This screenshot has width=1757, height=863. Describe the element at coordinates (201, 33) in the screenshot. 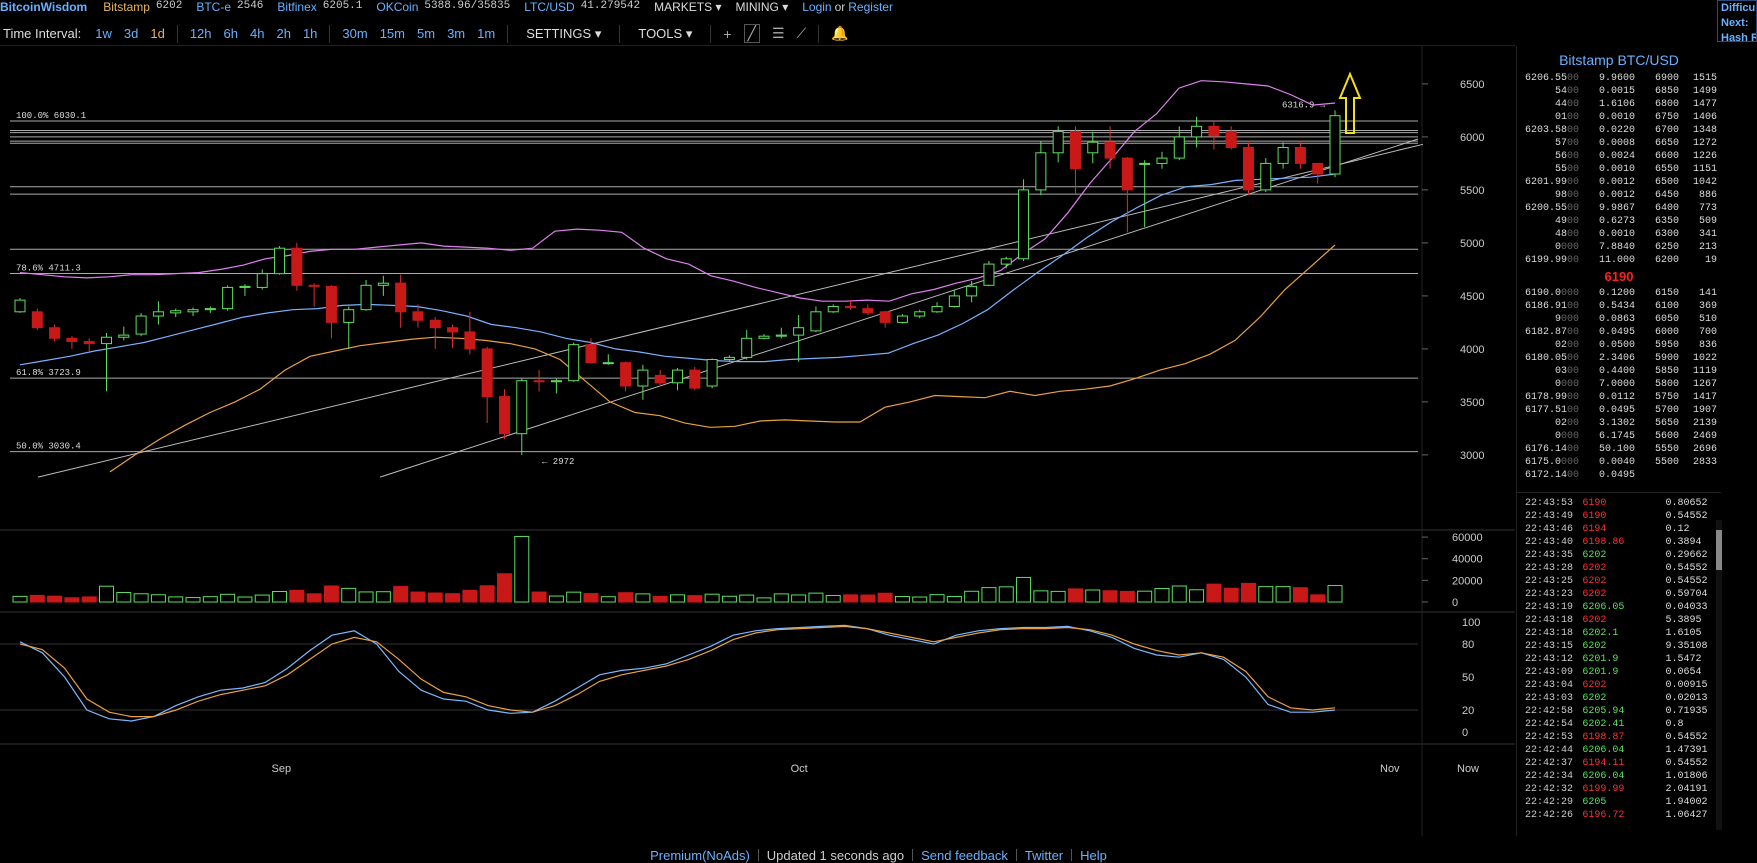

I see `interval-12h: 12h` at that location.